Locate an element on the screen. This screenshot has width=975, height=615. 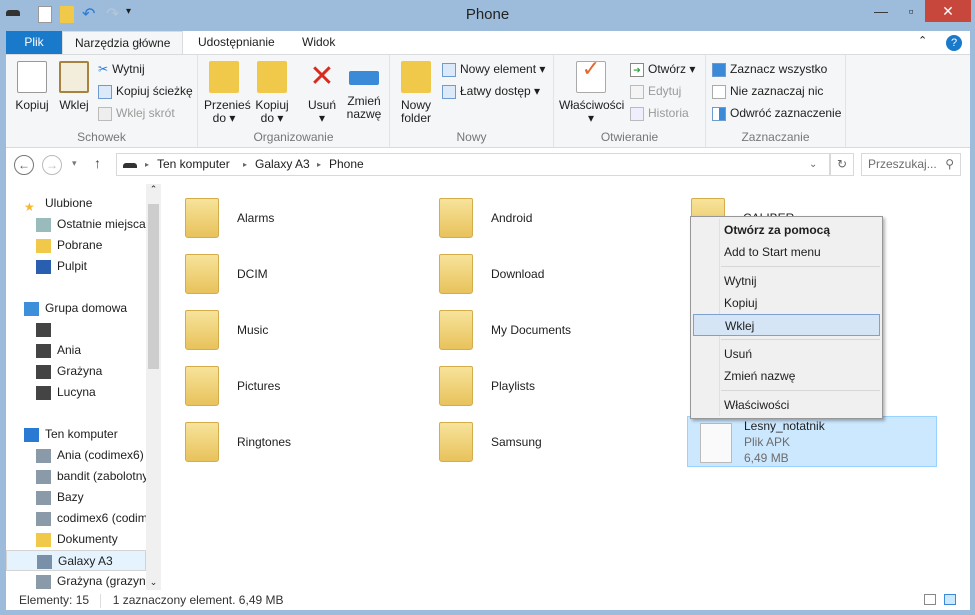
folder-name: My Documents is located at coordinates (531, 330).